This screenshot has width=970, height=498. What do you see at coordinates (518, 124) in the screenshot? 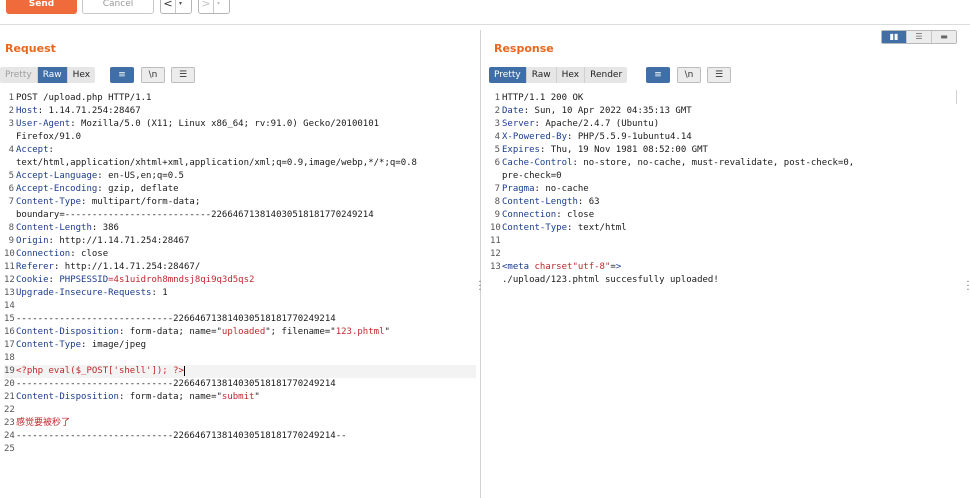
I see `header-name: Server` at bounding box center [518, 124].